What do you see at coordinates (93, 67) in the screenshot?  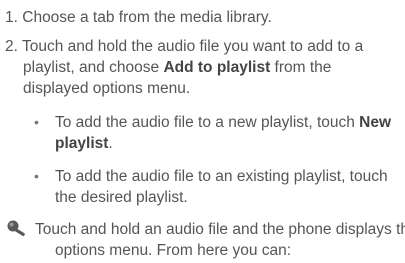 I see `step-2-text-pre: playlist, and choose` at bounding box center [93, 67].